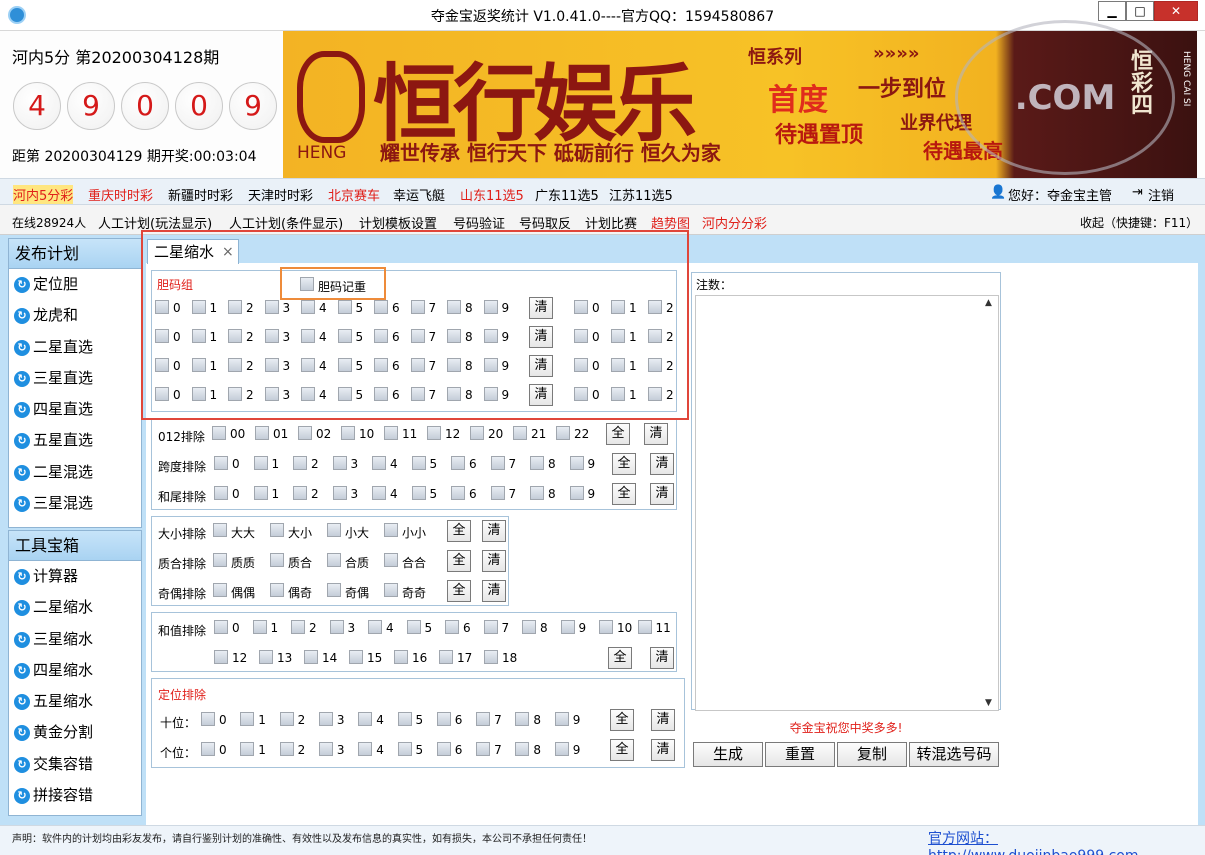 This screenshot has height=855, width=1205. What do you see at coordinates (728, 754) in the screenshot?
I see `generate-button: 生成` at bounding box center [728, 754].